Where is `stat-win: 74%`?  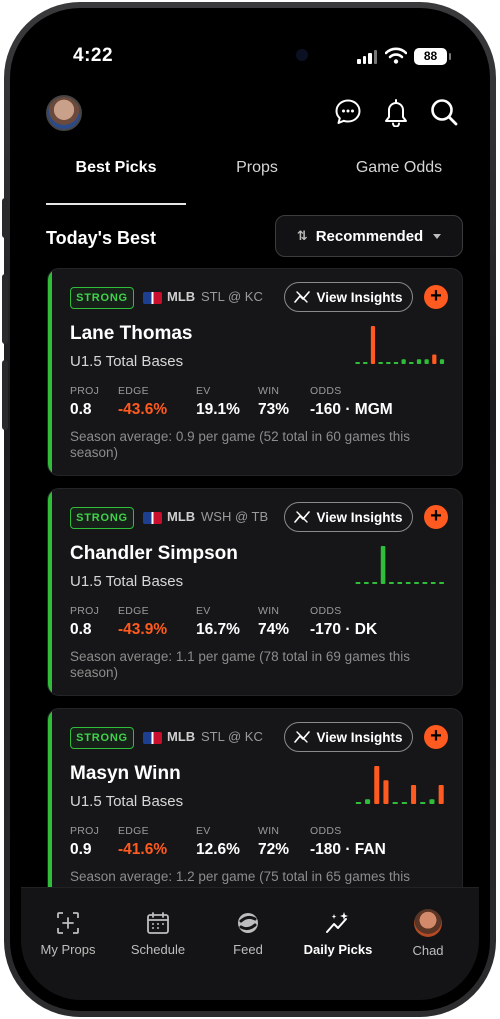 stat-win: 74% is located at coordinates (274, 629).